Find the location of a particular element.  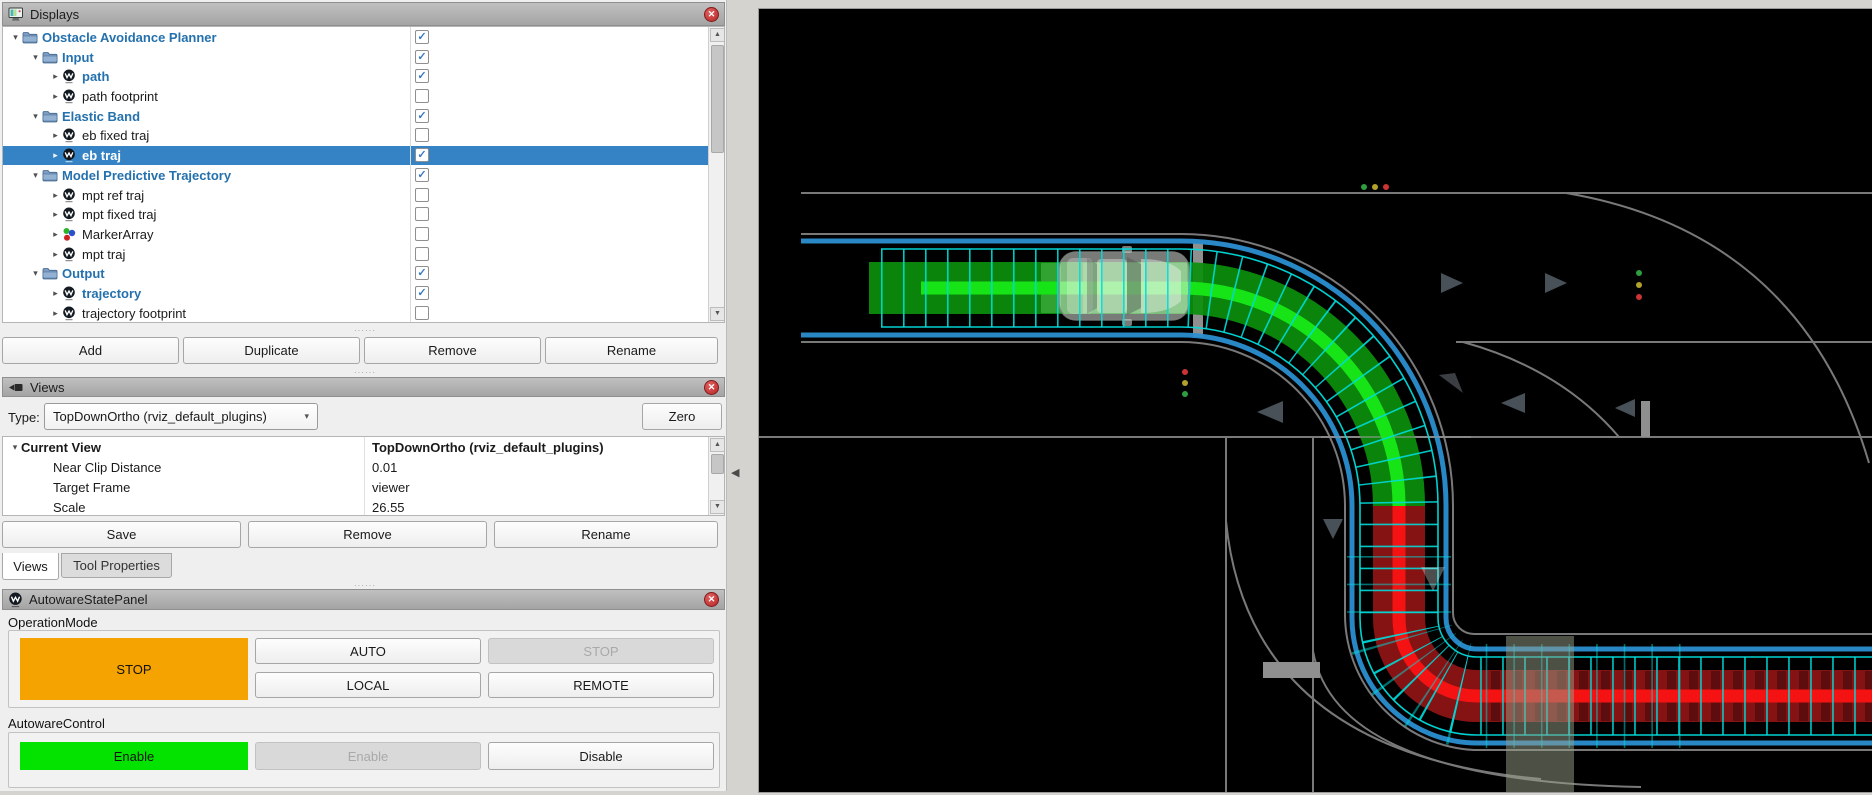

control-state-button: Enable is located at coordinates (134, 756).